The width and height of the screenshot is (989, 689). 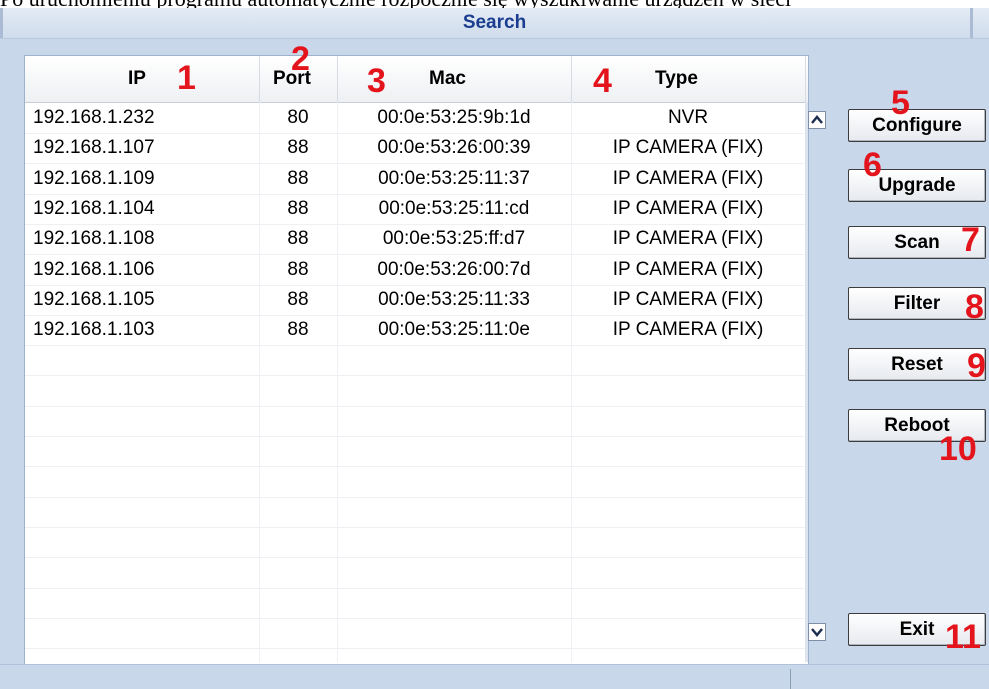 What do you see at coordinates (454, 299) in the screenshot?
I see `cell-mac: 00:0e:53:25:11:33` at bounding box center [454, 299].